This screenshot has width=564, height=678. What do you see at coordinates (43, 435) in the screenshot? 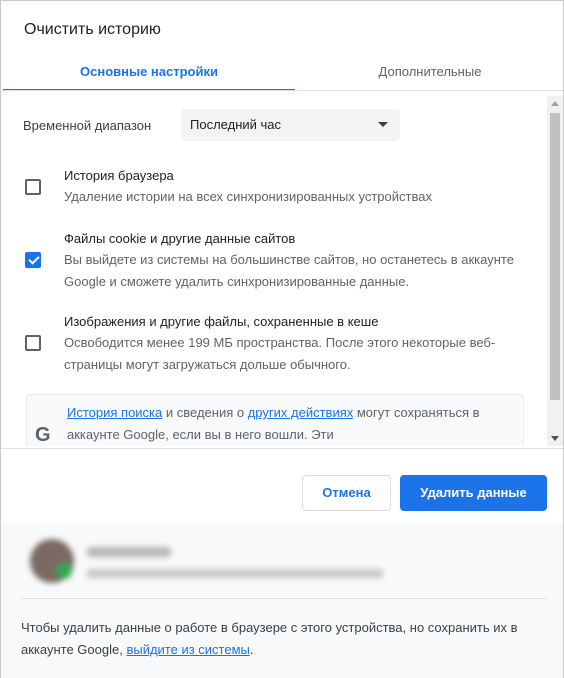
I see `google-logo-icon: G` at bounding box center [43, 435].